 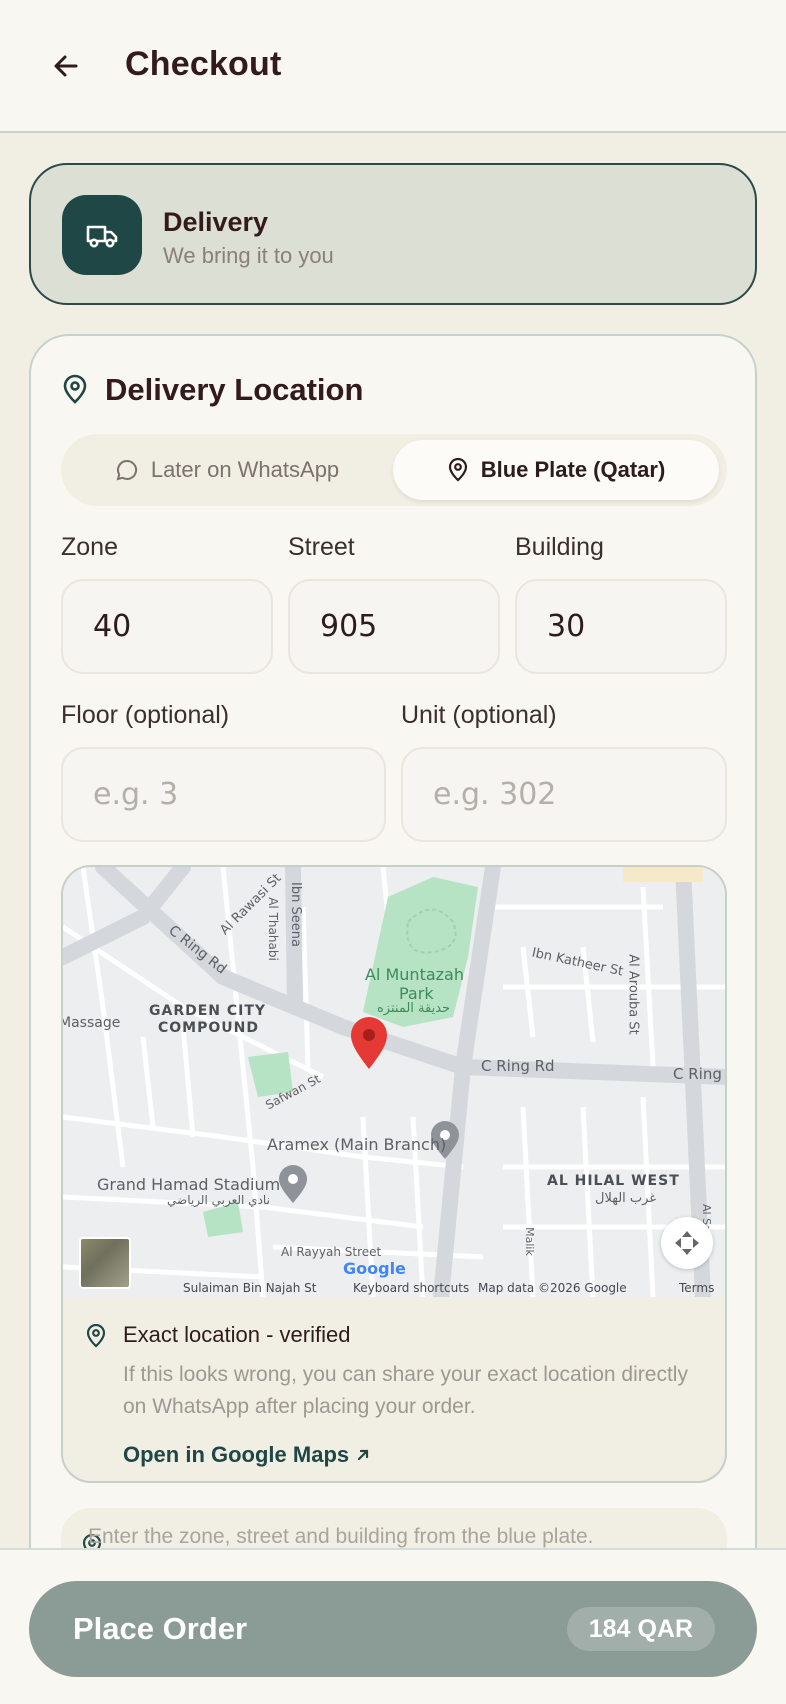 I want to click on map-fullscreen-button, so click(x=687, y=1243).